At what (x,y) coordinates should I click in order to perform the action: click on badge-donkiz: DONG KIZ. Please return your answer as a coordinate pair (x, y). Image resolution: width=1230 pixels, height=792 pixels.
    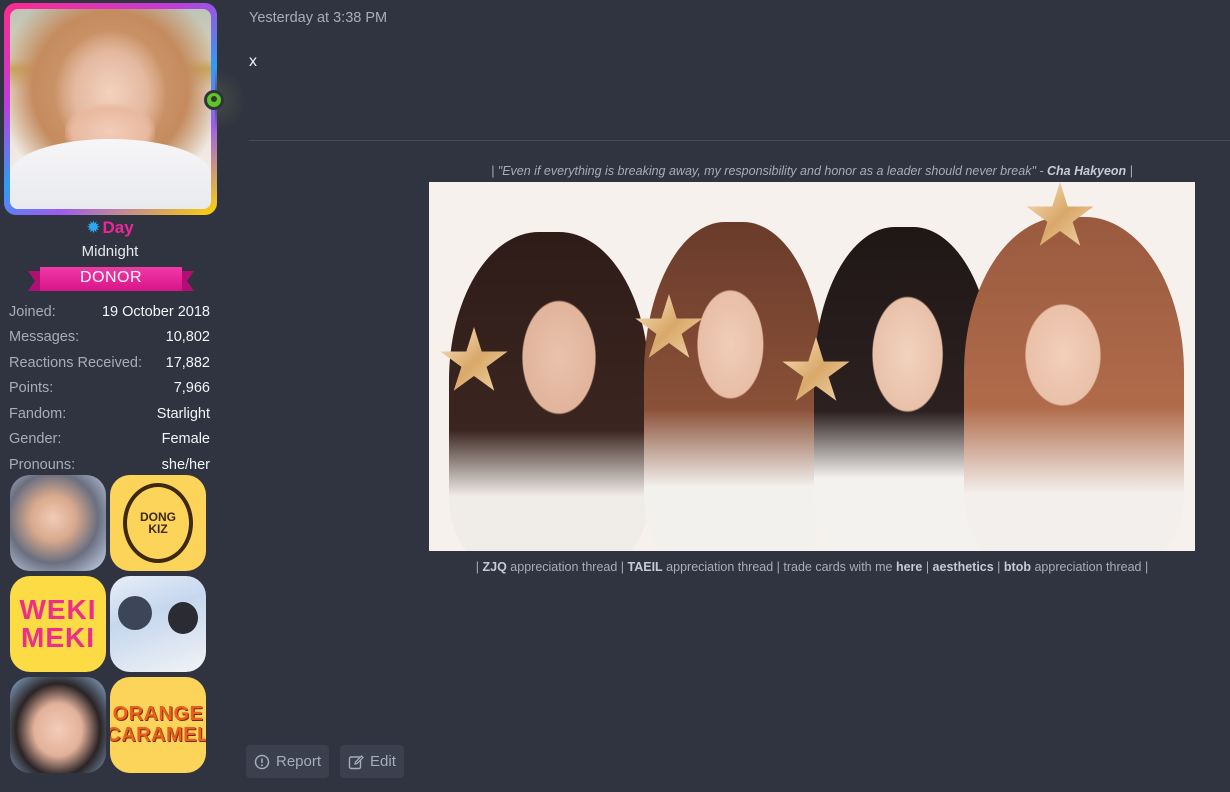
    Looking at the image, I should click on (158, 523).